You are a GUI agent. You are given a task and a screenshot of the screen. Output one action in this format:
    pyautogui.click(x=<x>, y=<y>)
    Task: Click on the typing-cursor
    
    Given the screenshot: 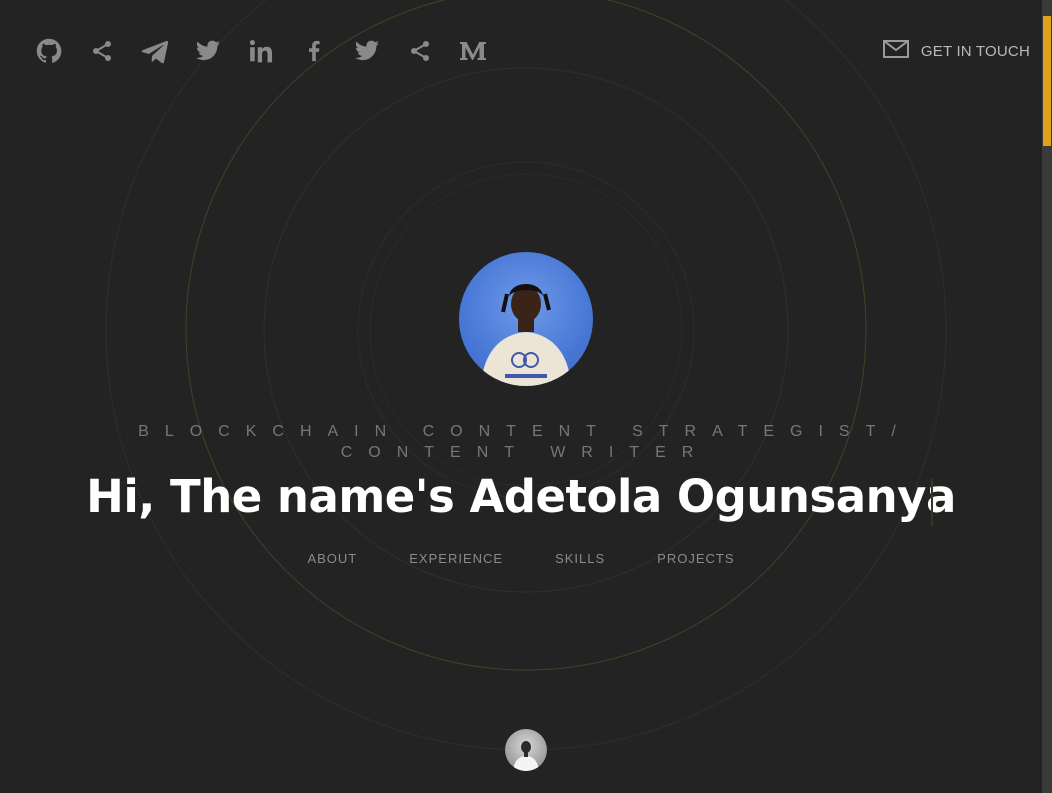 What is the action you would take?
    pyautogui.click(x=932, y=502)
    